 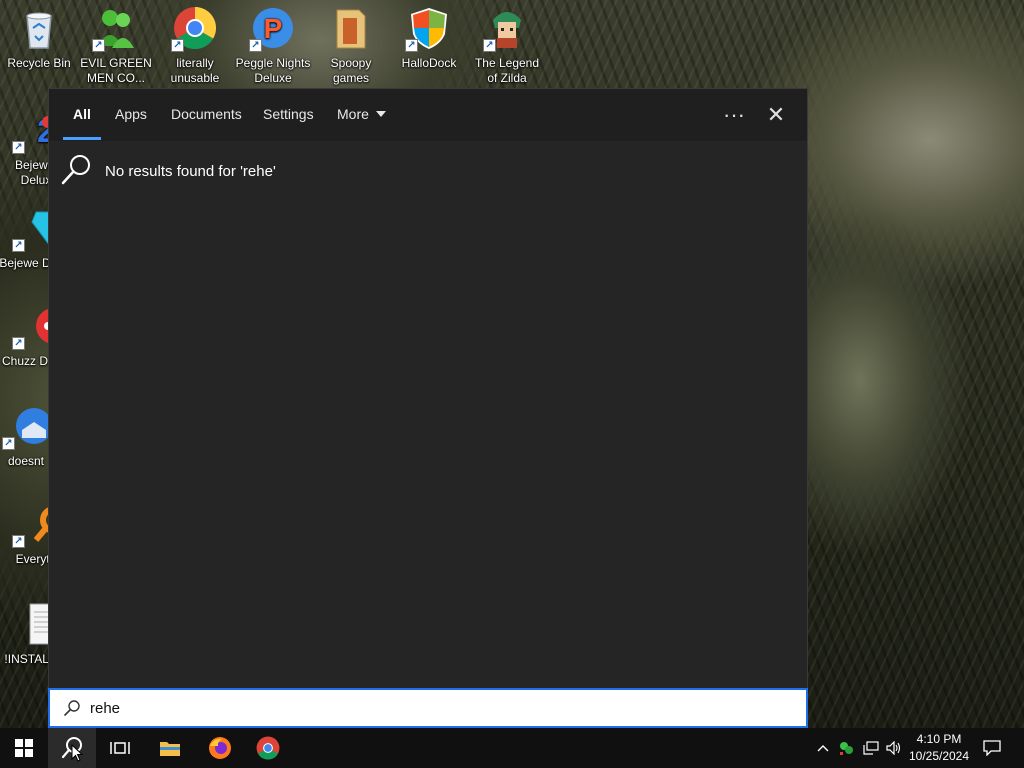 What do you see at coordinates (131, 115) in the screenshot?
I see `tab-apps: Apps` at bounding box center [131, 115].